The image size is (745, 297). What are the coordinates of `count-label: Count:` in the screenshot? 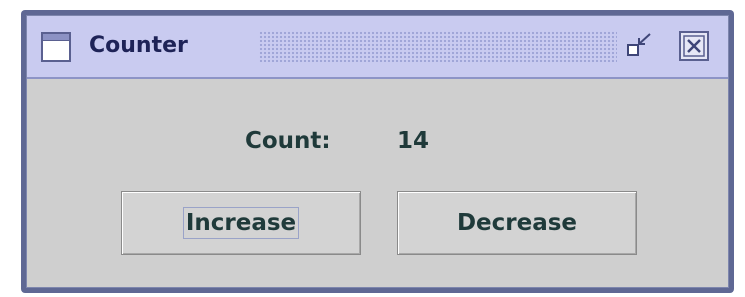 It's located at (288, 141).